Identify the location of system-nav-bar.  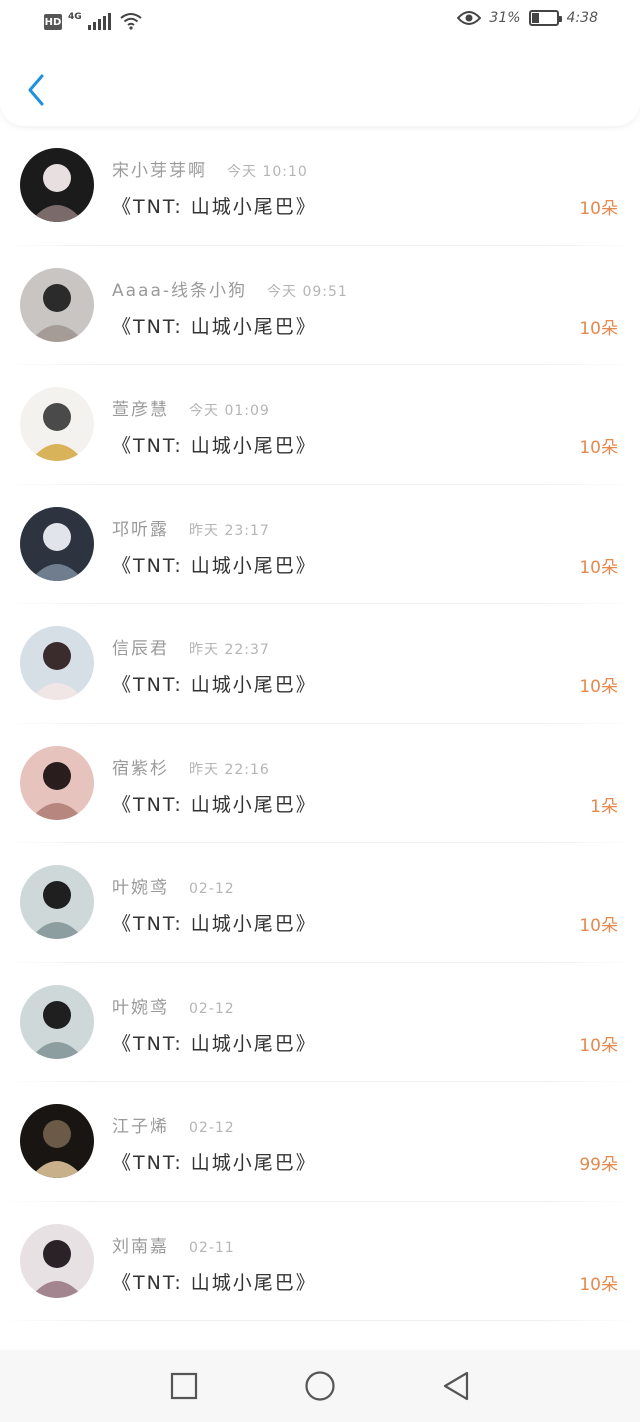
(320, 1386).